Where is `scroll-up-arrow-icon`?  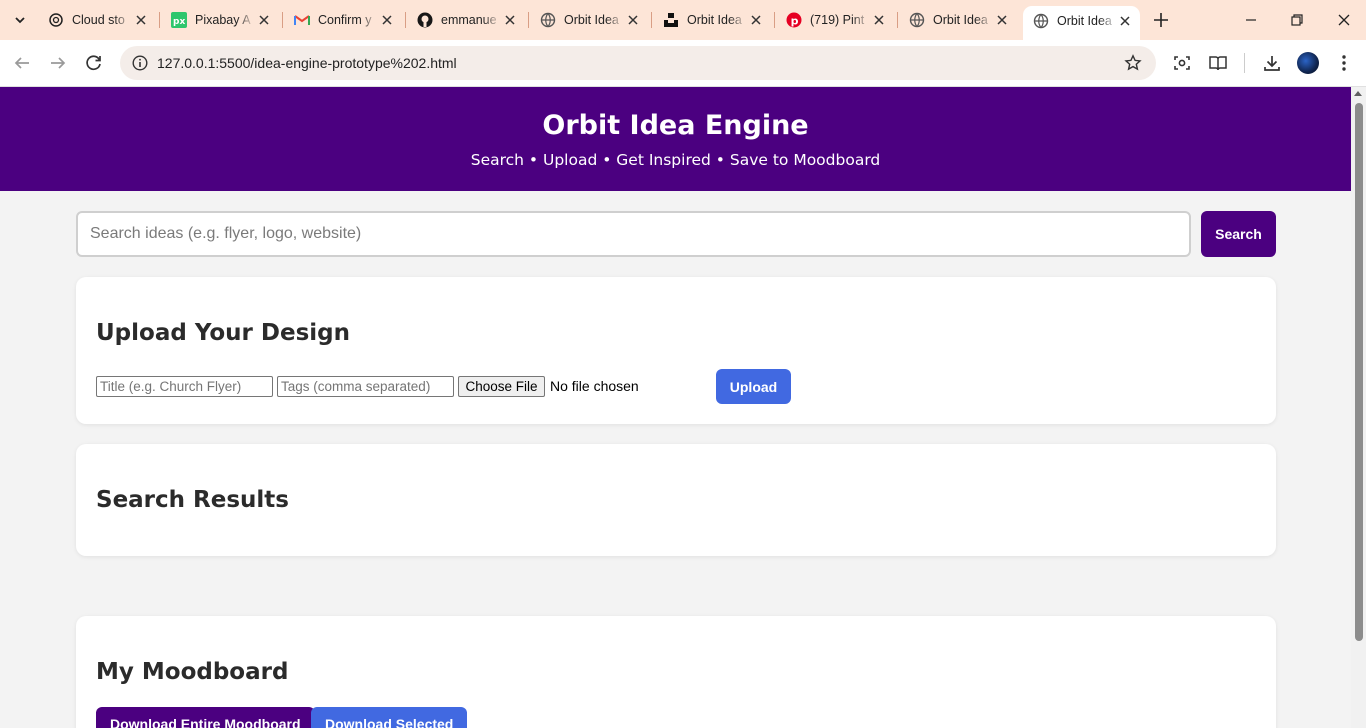 scroll-up-arrow-icon is located at coordinates (1358, 93).